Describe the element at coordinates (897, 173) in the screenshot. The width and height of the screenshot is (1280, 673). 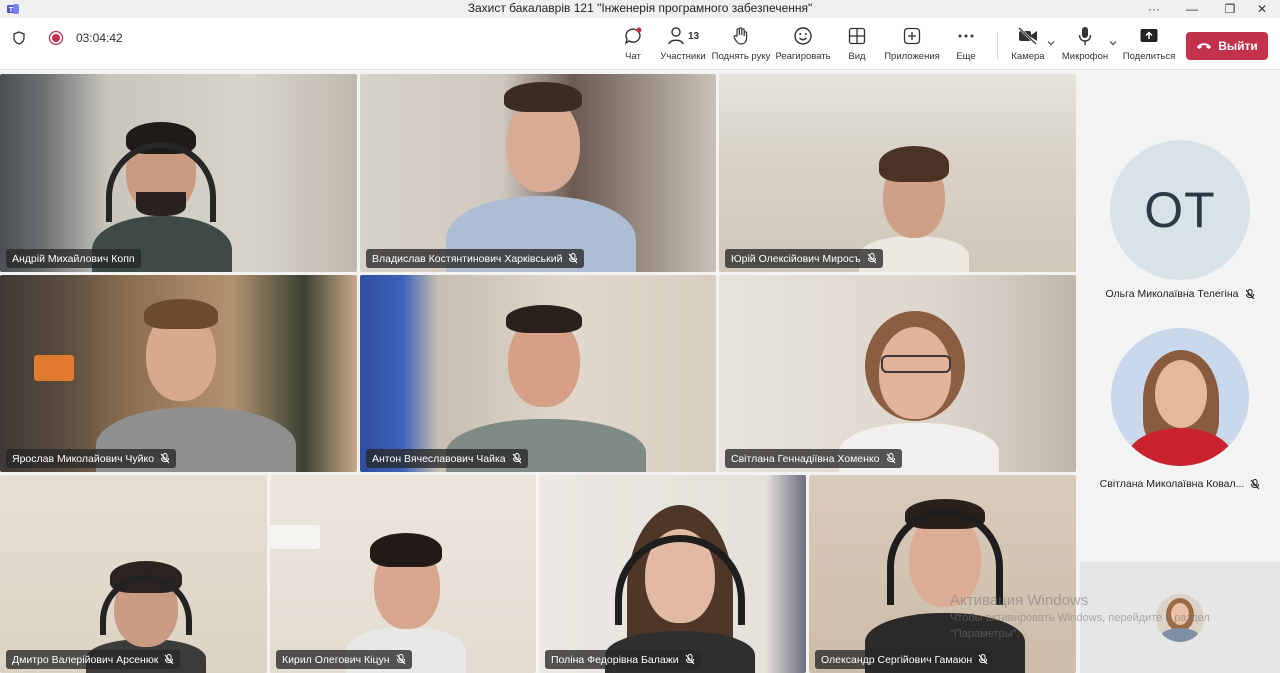
I see `video-tile: Юрій Олексійович Миросъ` at that location.